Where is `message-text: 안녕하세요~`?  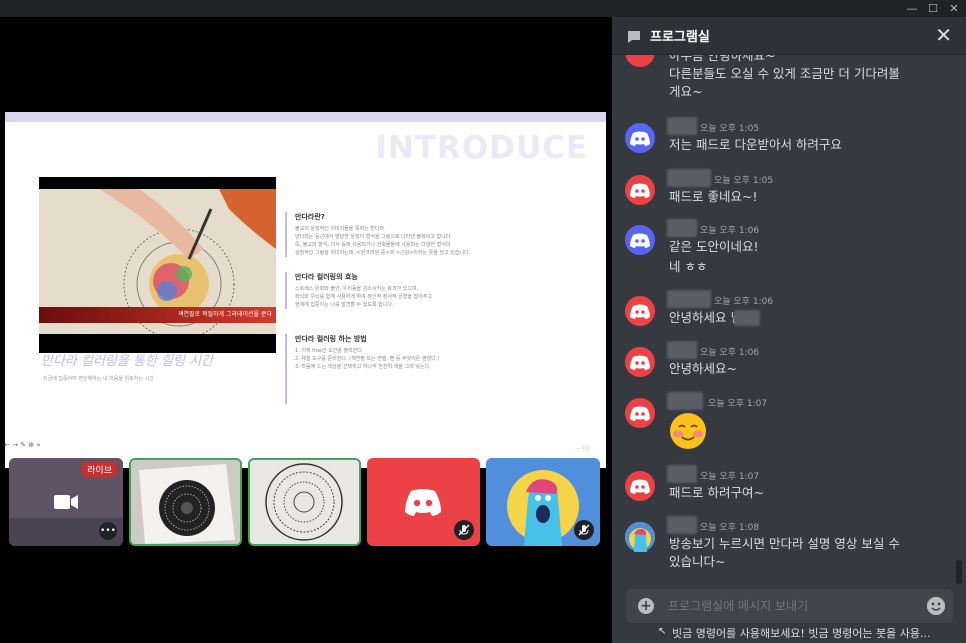
message-text: 안녕하세요~ is located at coordinates (703, 368).